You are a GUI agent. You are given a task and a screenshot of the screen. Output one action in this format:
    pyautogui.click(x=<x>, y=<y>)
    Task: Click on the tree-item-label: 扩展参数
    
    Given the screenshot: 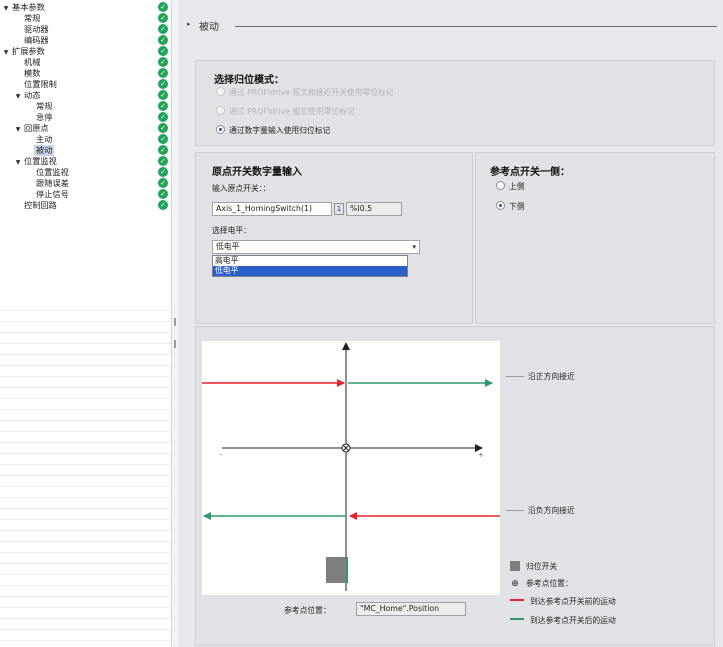 What is the action you would take?
    pyautogui.click(x=28, y=51)
    